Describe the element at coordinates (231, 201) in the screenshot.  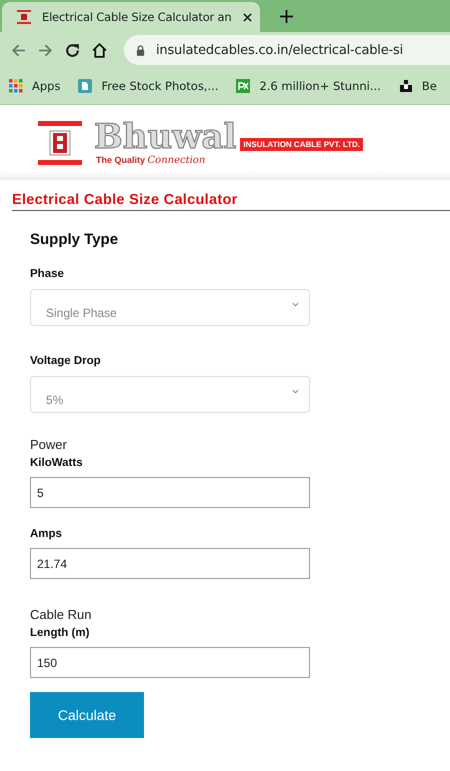
I see `page-title: Electrical Cable Size Calculator` at that location.